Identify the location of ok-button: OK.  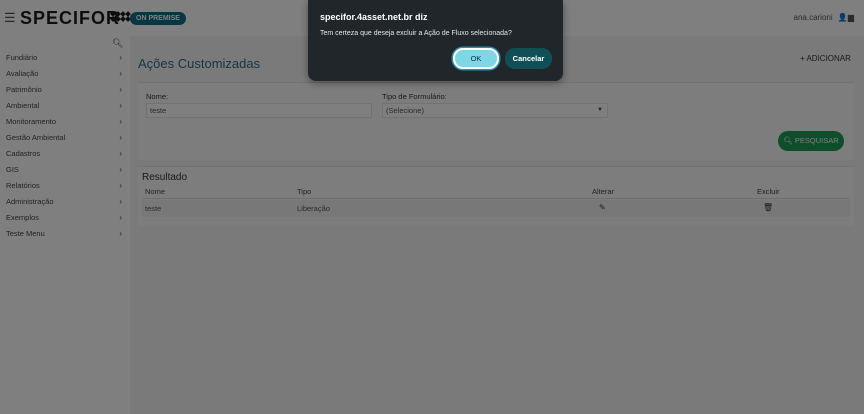
(476, 58).